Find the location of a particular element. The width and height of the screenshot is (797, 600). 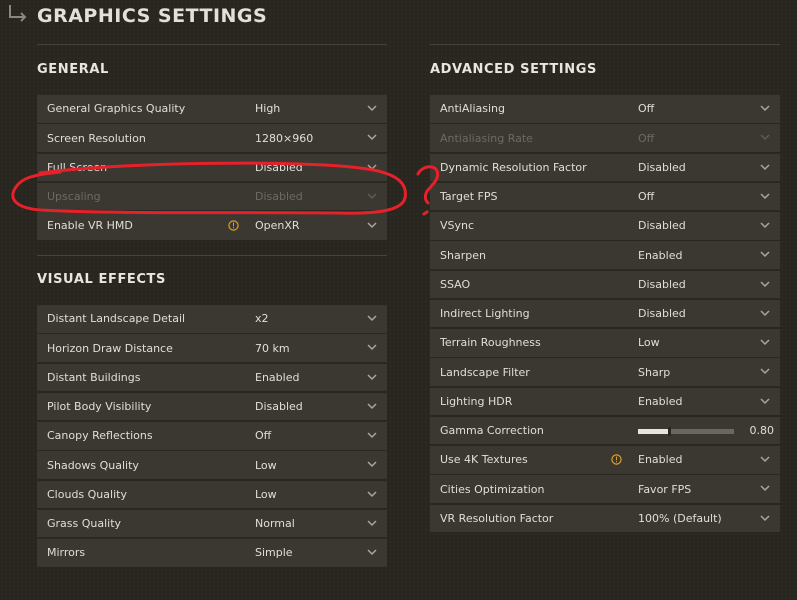

setting-label: Distant Buildings is located at coordinates (94, 377).